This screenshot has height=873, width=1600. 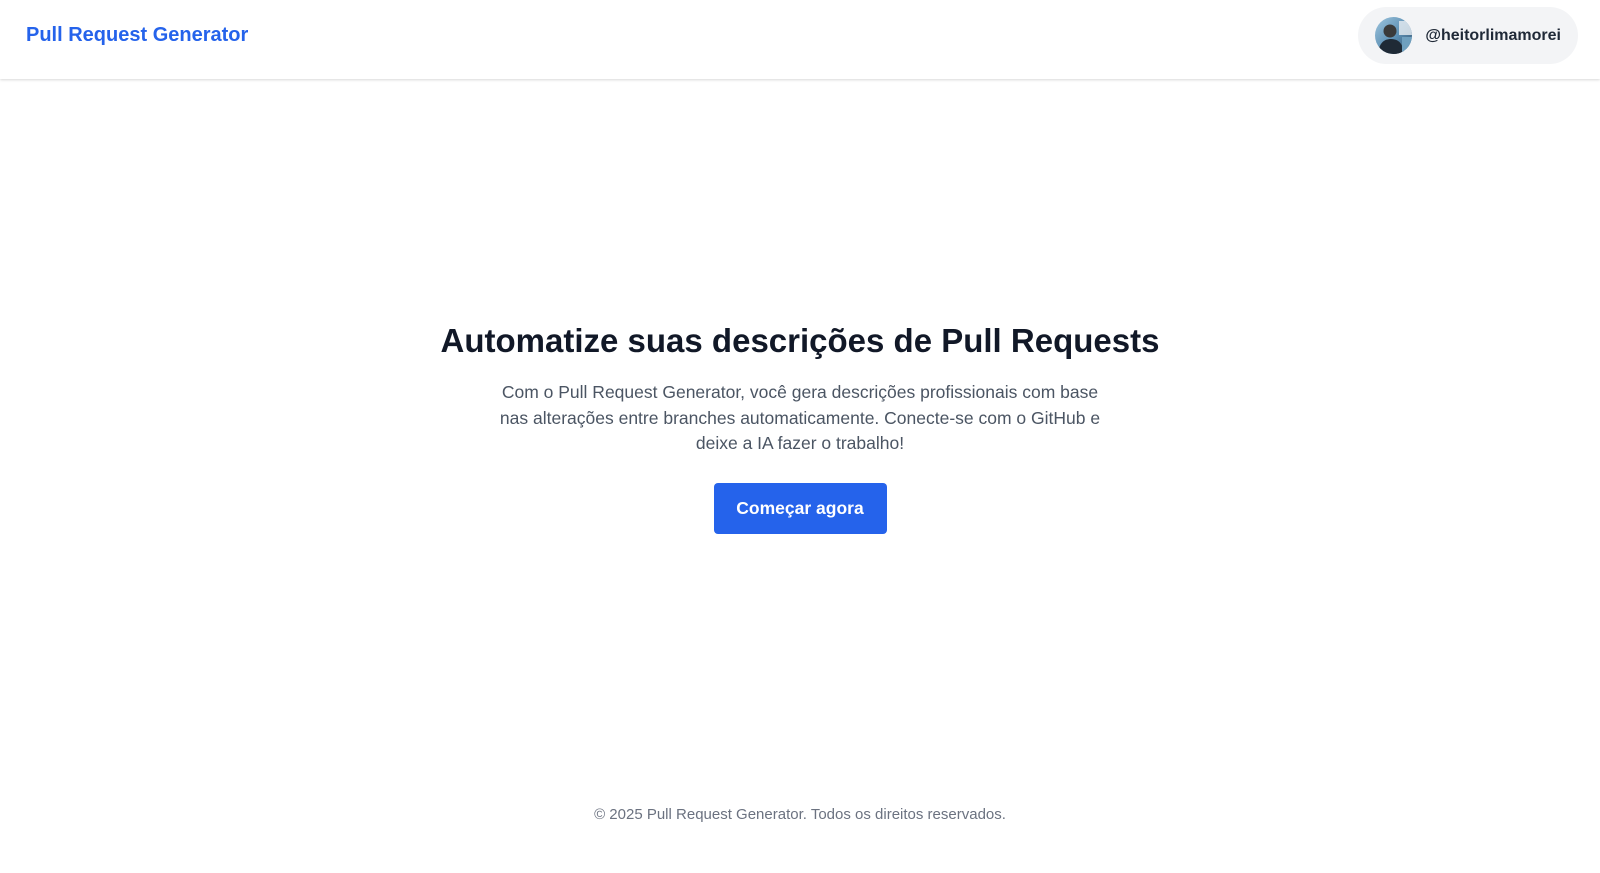 I want to click on avatar-image, so click(x=1394, y=35).